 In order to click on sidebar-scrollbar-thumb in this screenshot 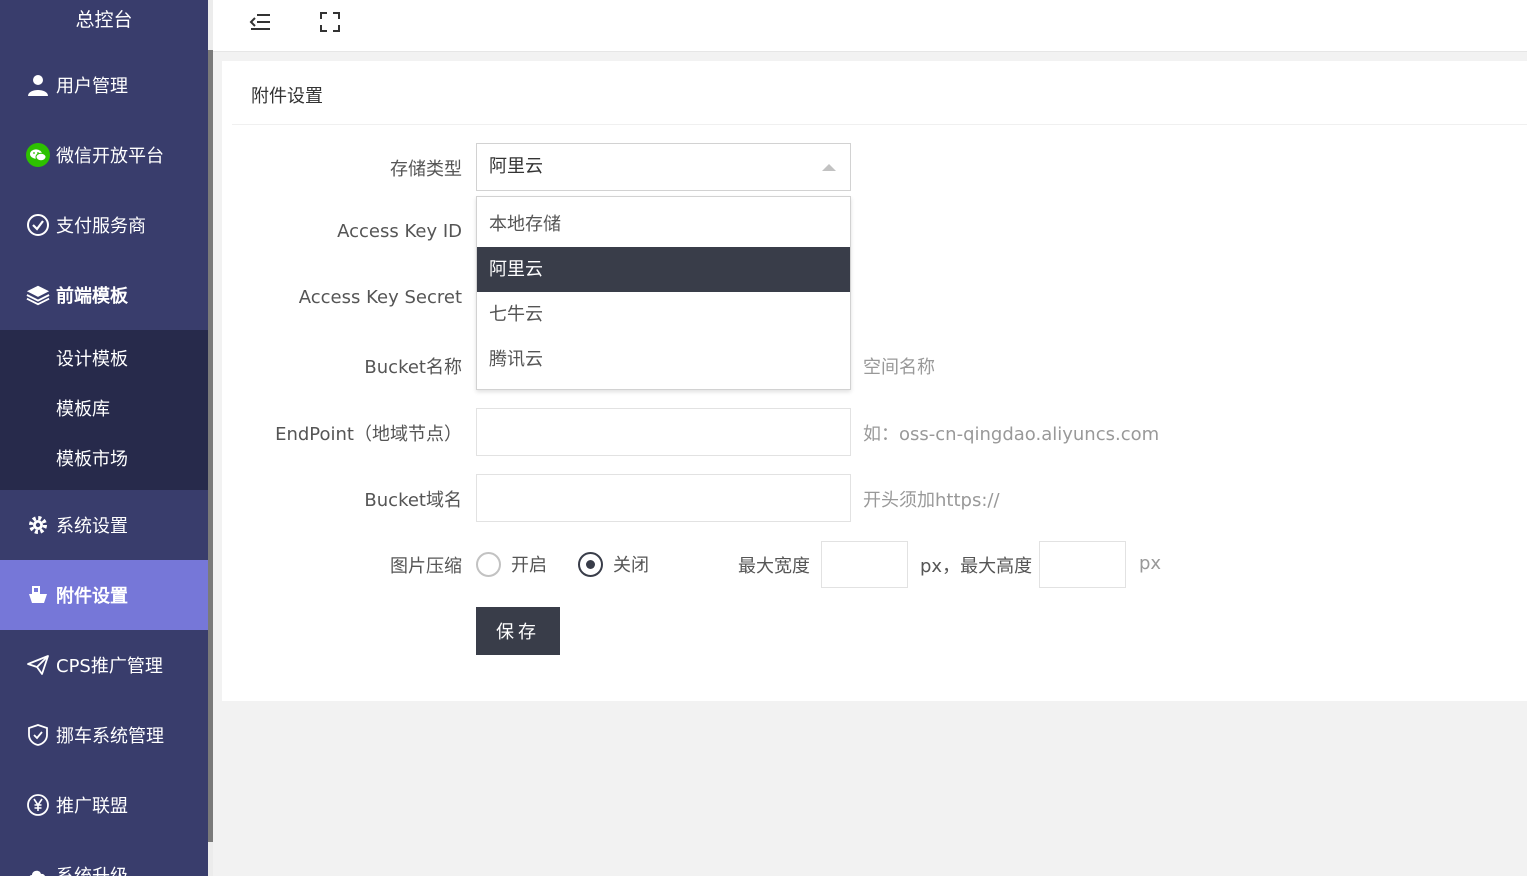, I will do `click(210, 446)`.